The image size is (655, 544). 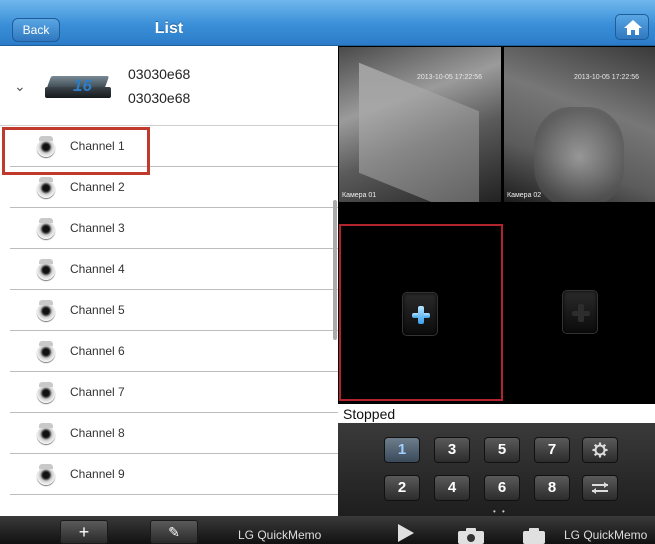 I want to click on add-button: +, so click(x=84, y=532).